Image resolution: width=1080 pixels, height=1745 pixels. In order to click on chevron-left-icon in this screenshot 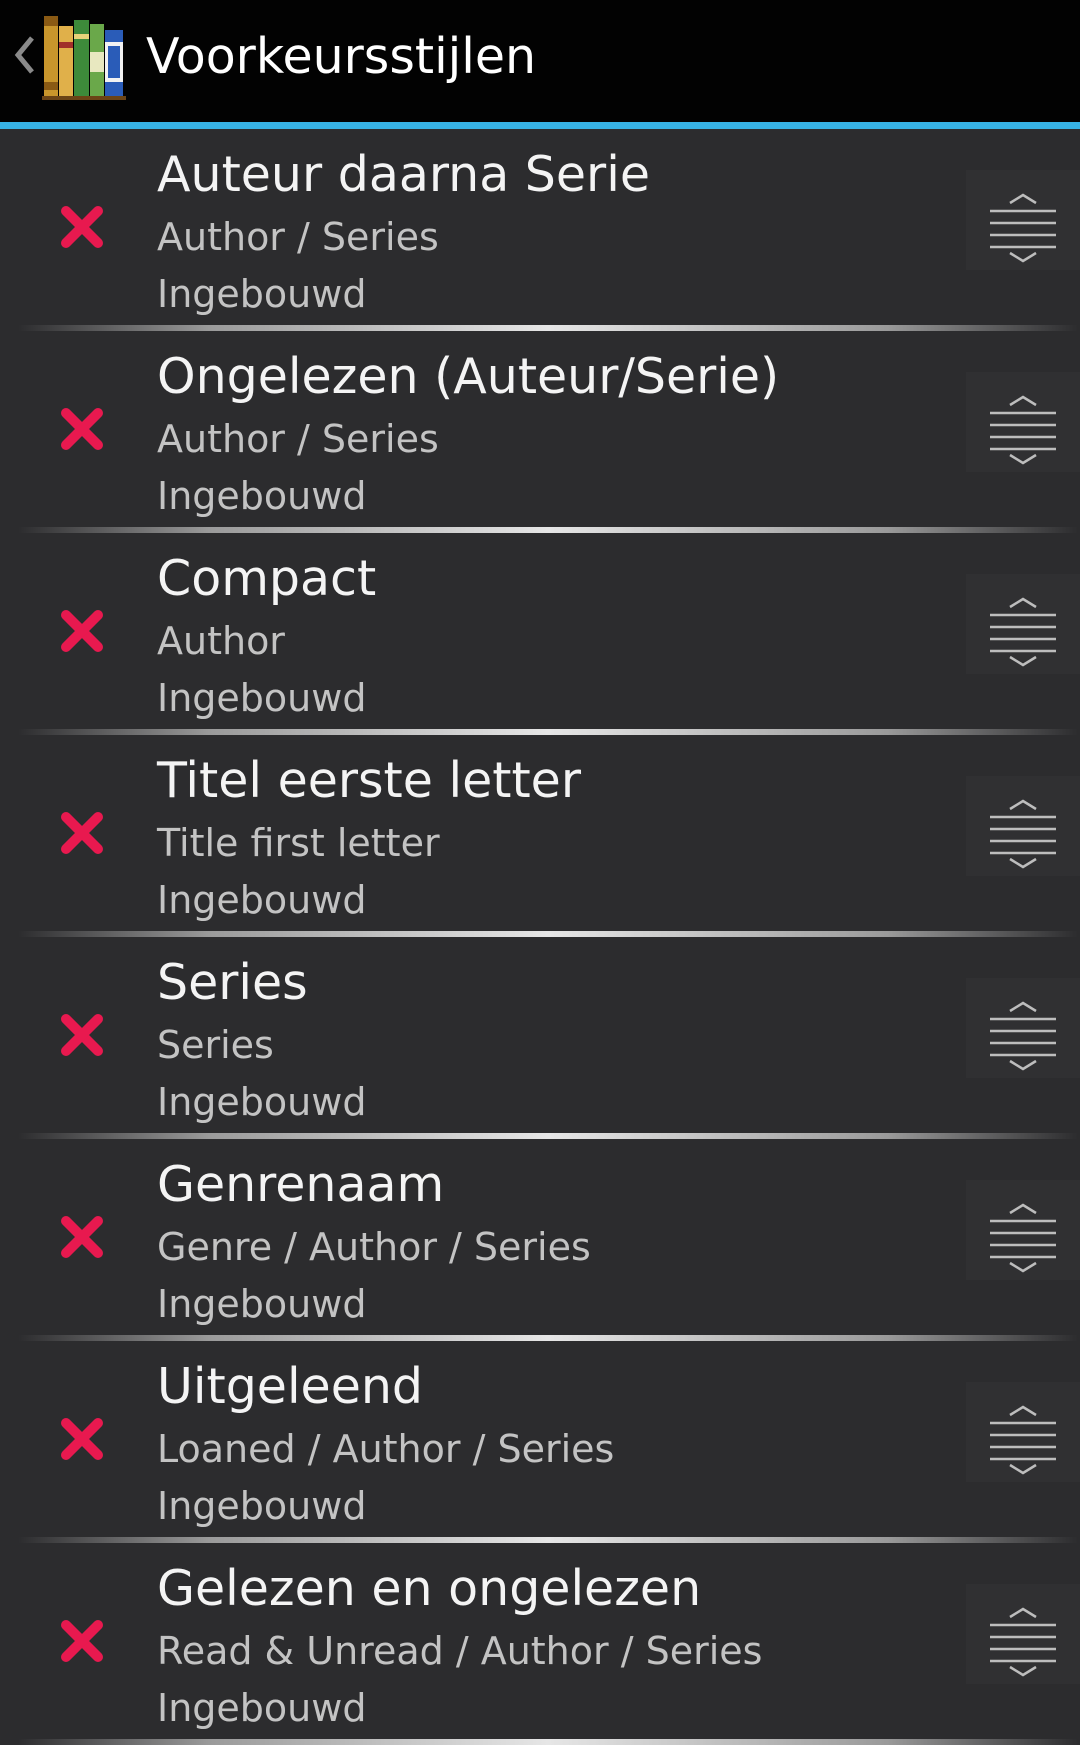, I will do `click(24, 55)`.